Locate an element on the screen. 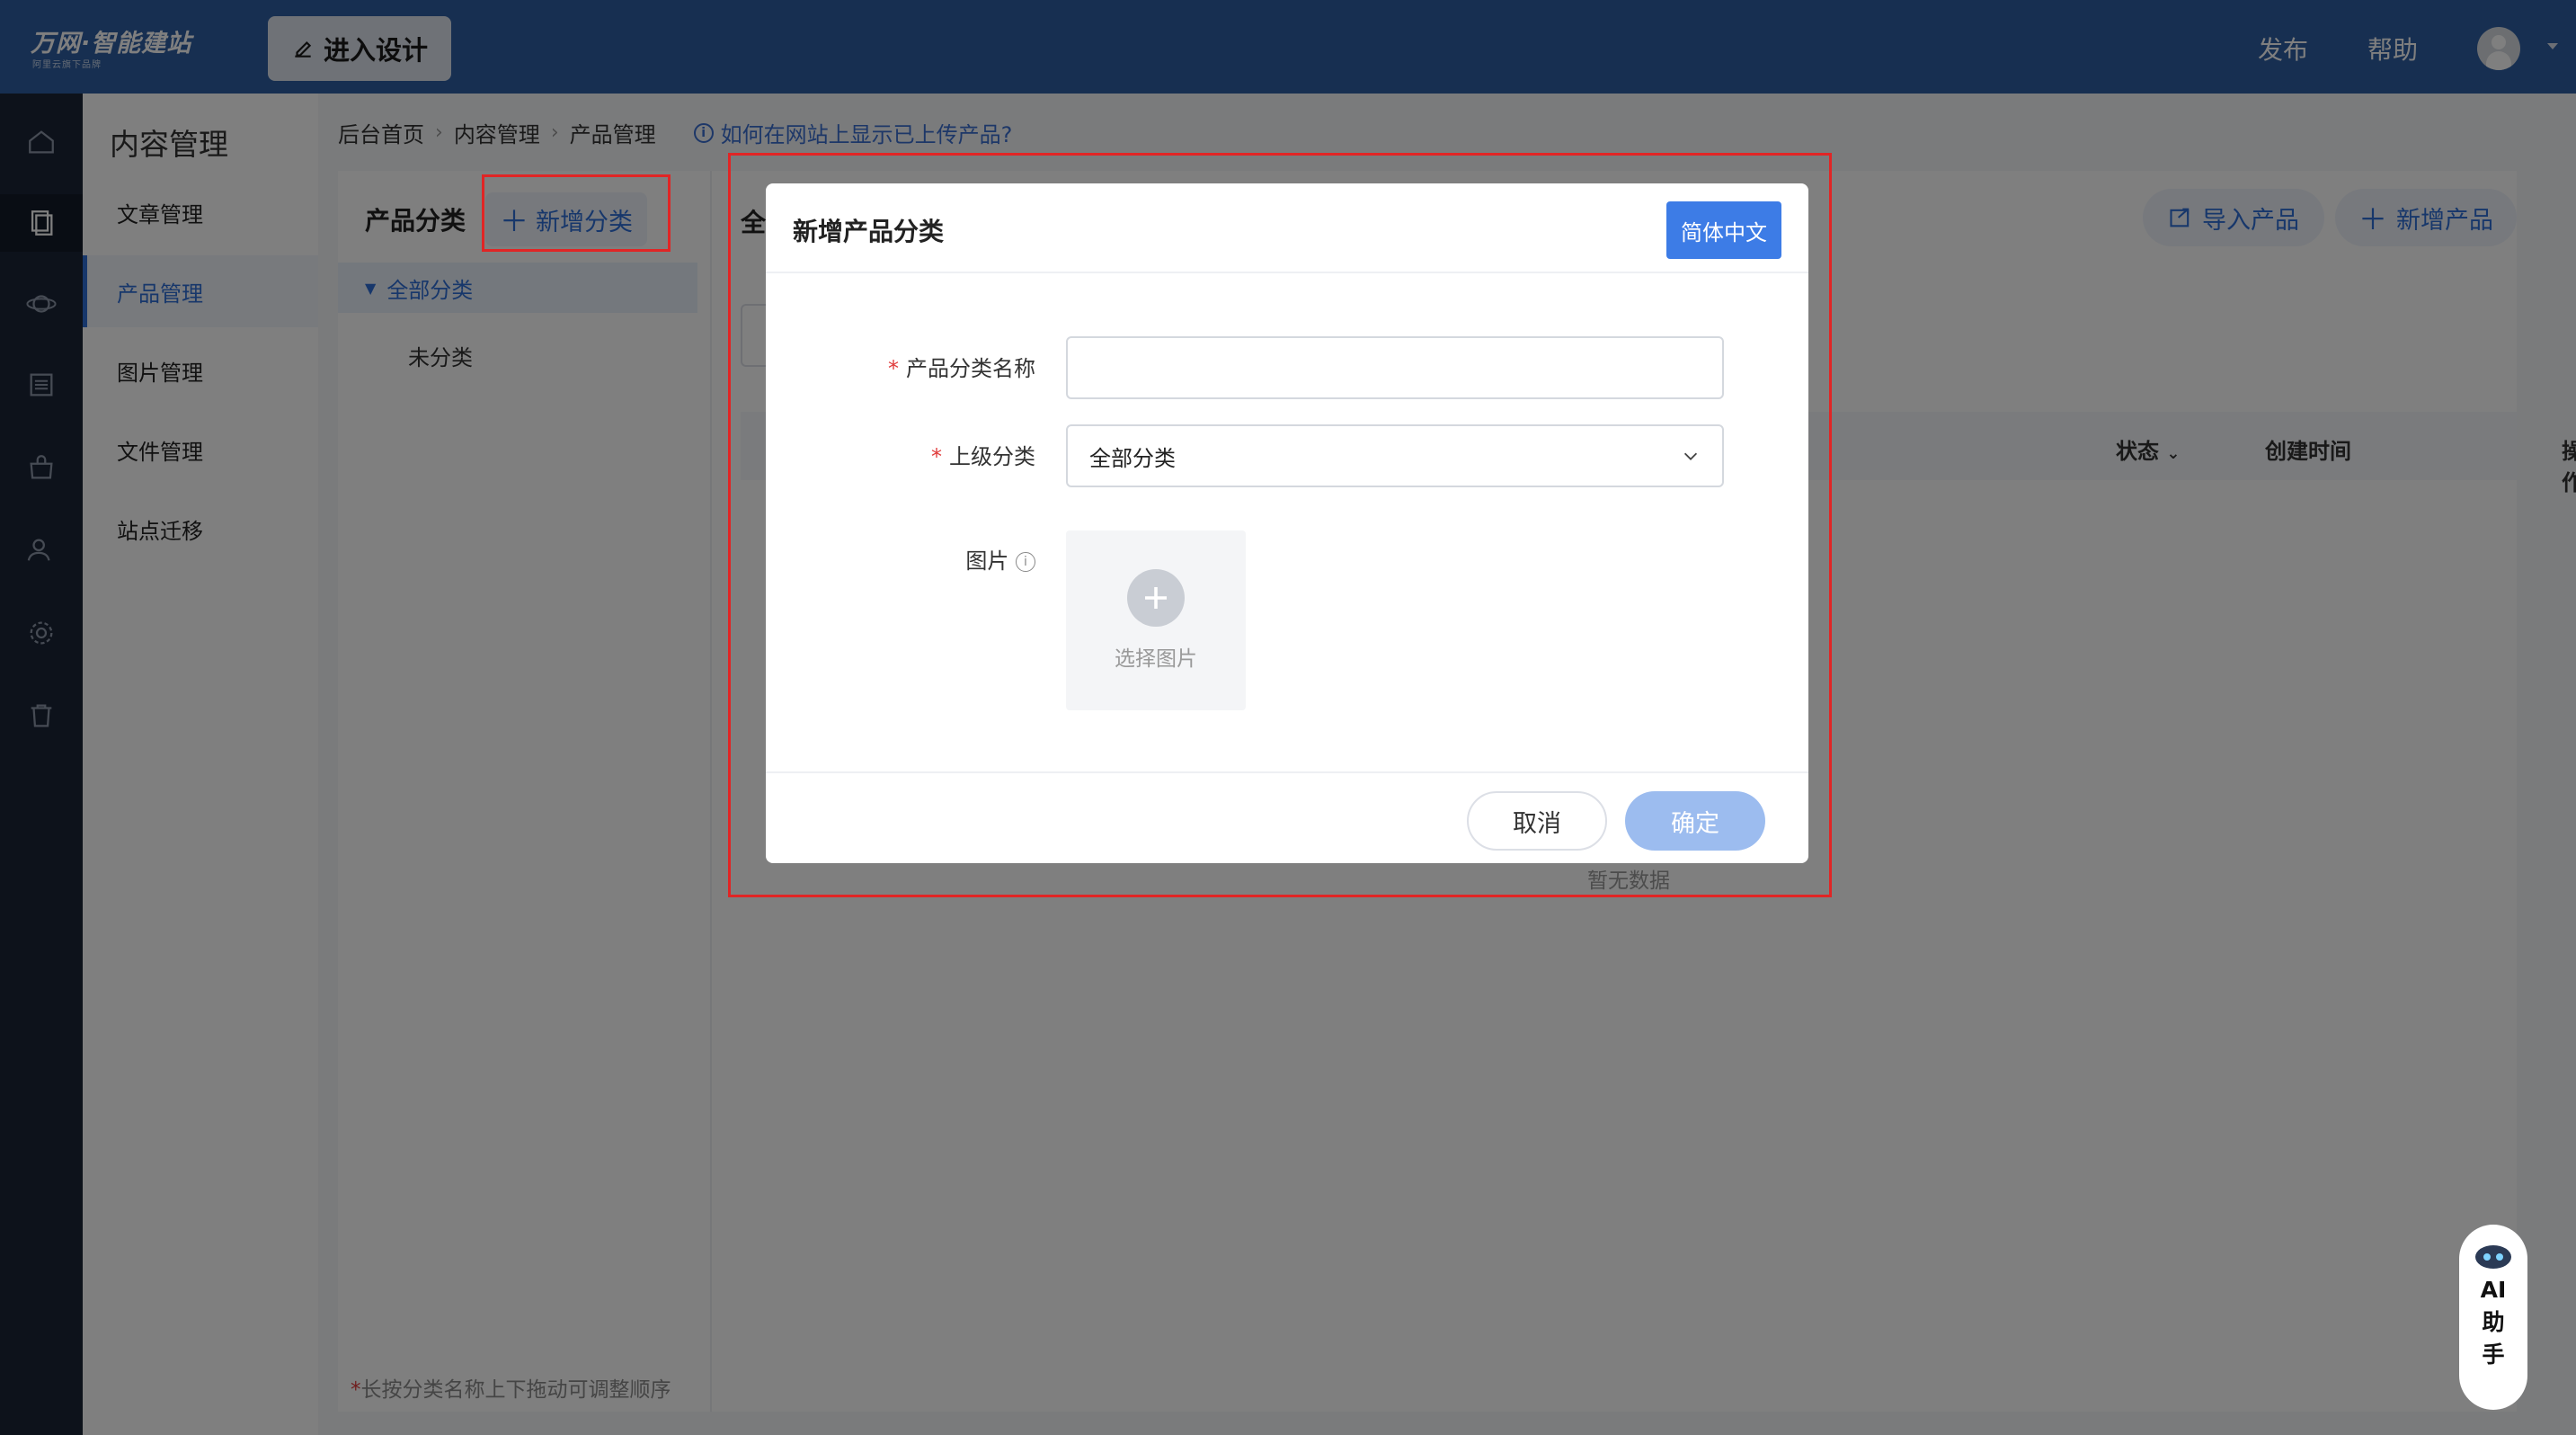 This screenshot has width=2576, height=1435. confirm-button: 确定 is located at coordinates (1695, 821).